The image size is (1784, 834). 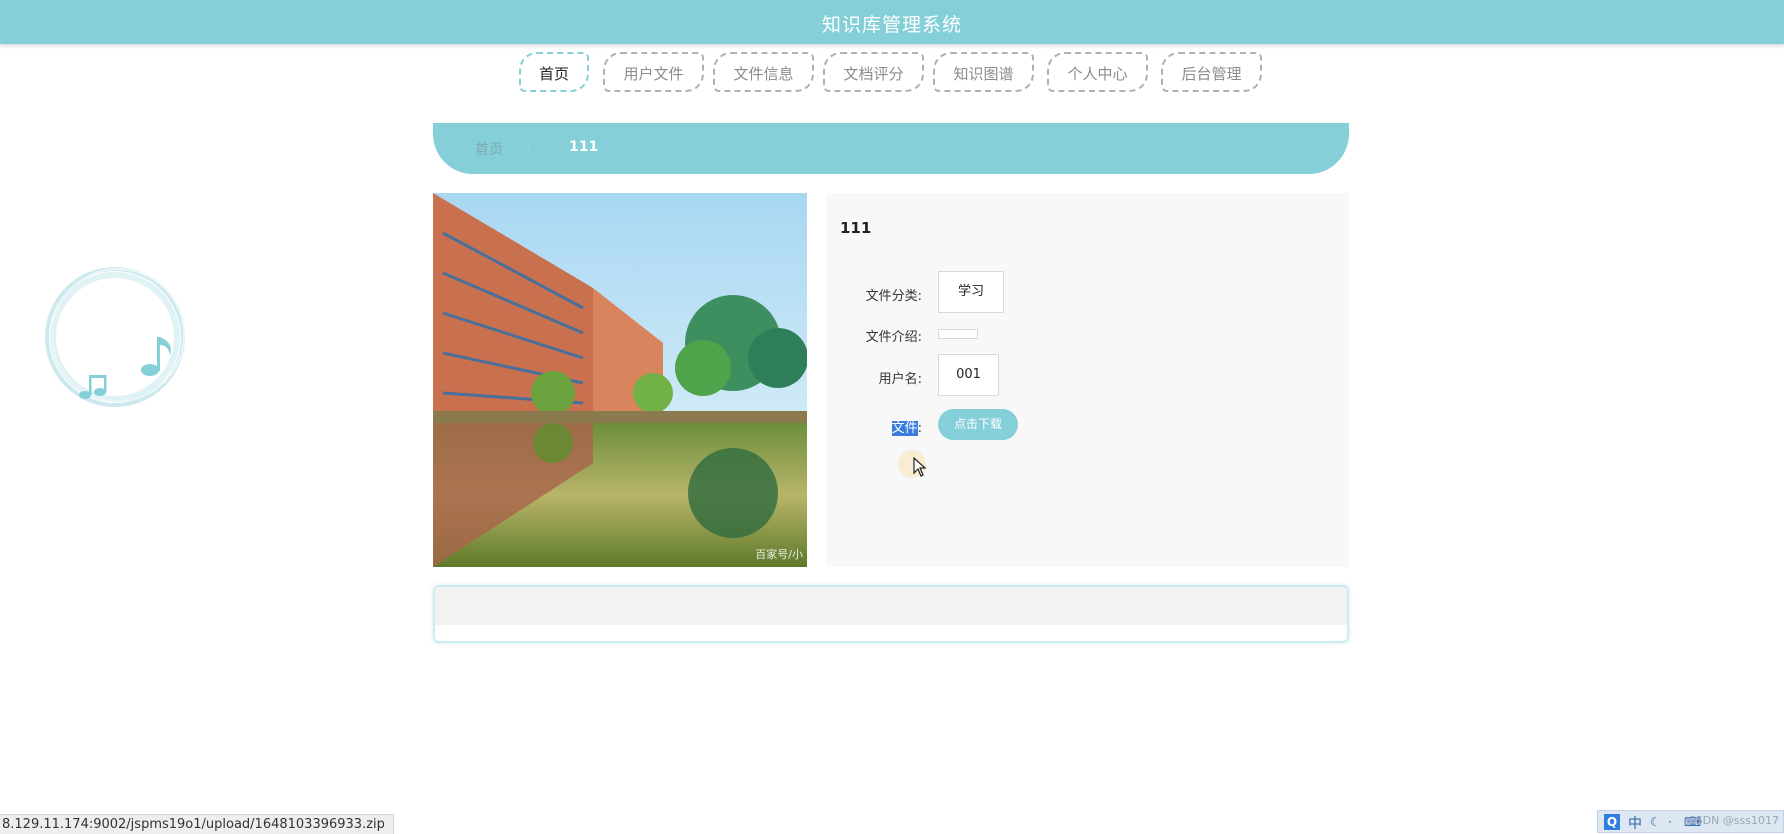 I want to click on punctuation-icon: ·, so click(x=1675, y=822).